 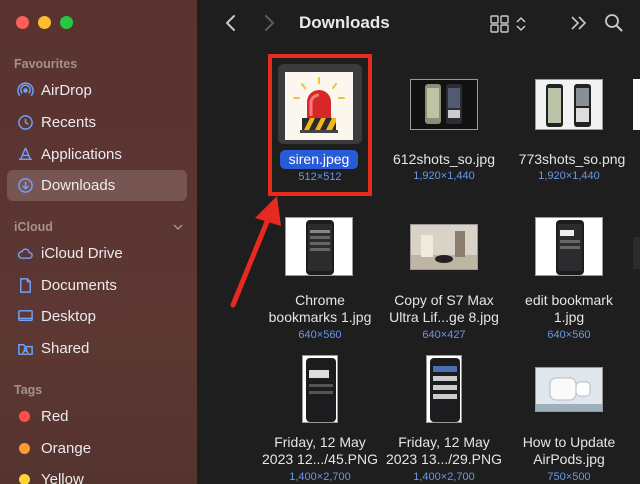 What do you see at coordinates (69, 316) in the screenshot?
I see `sidebar-item-label: Desktop` at bounding box center [69, 316].